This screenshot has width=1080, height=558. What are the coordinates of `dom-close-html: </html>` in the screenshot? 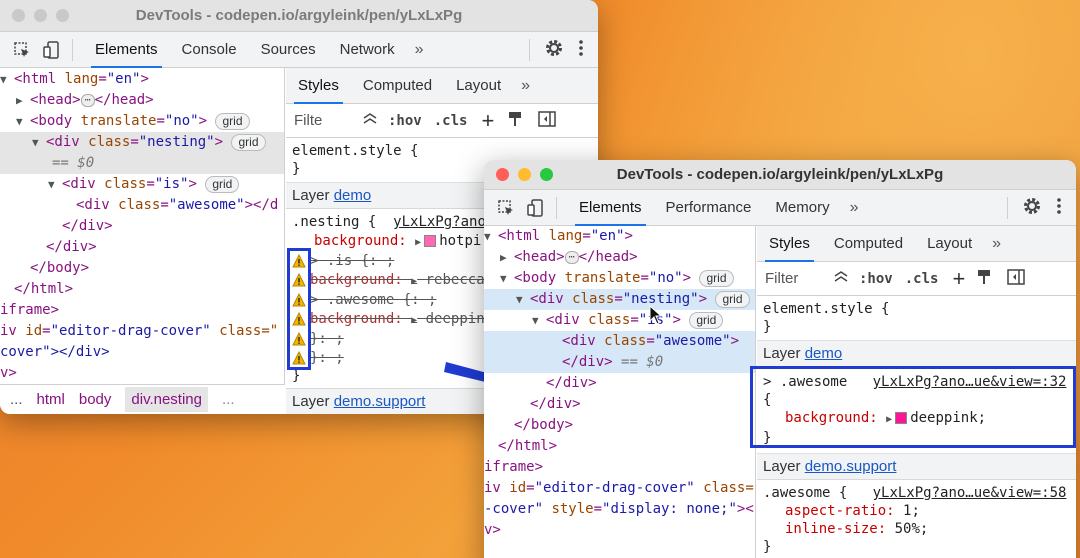 It's located at (528, 446).